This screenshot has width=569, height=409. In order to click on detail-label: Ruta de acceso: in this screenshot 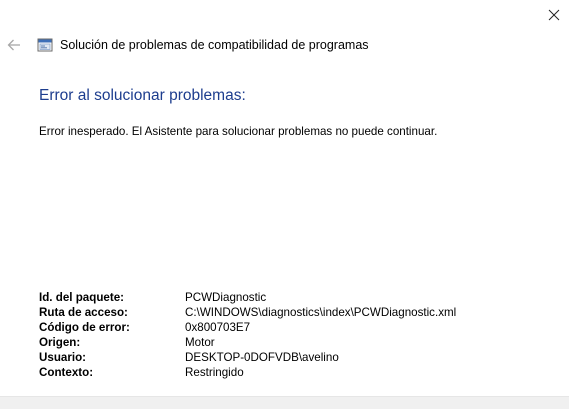, I will do `click(83, 312)`.